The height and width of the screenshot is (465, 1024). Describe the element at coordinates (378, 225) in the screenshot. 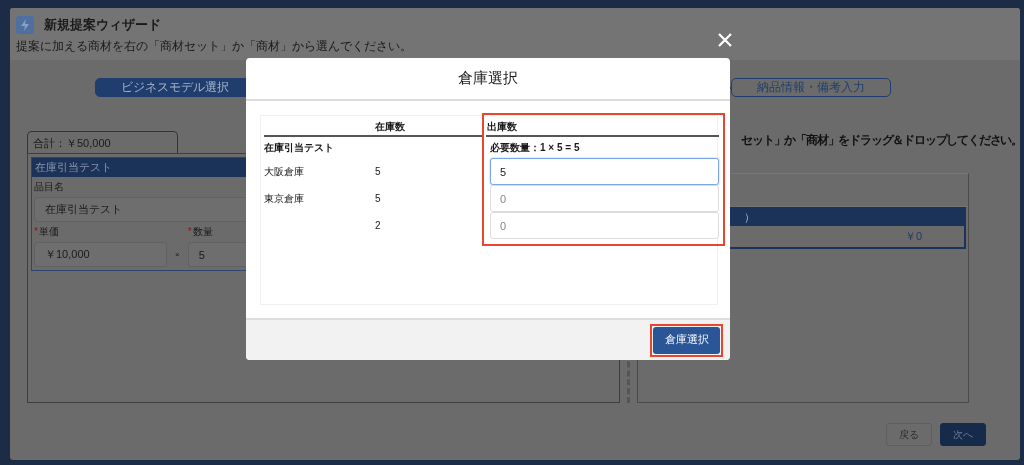

I see `stock-count: 2` at that location.